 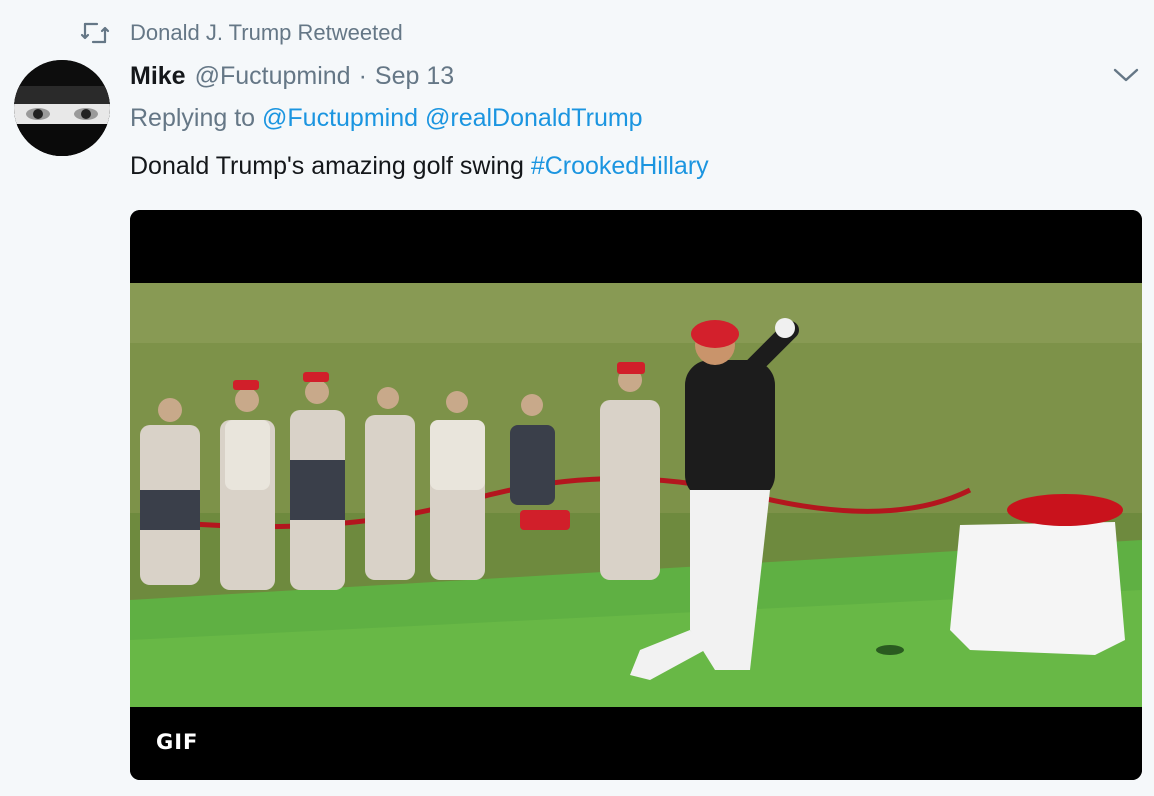 I want to click on tweet-header: Mike @Fuctupmind · Sep 13, so click(x=292, y=76).